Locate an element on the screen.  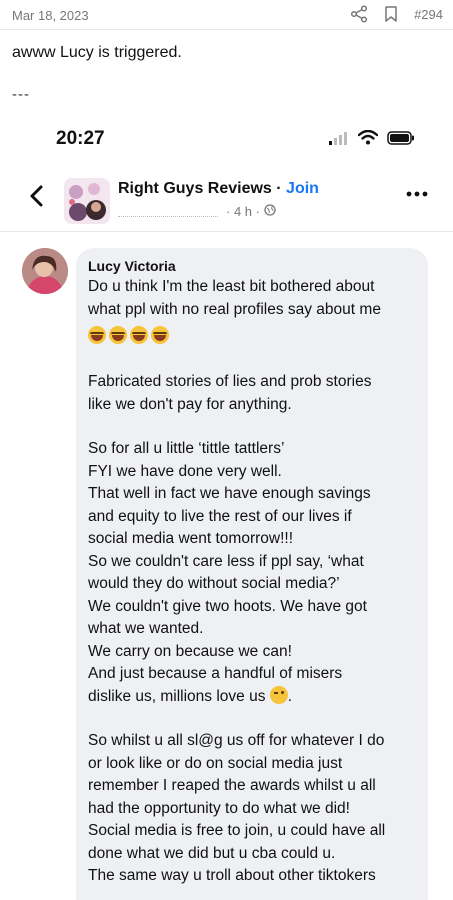
bookmark-icon is located at coordinates (391, 14).